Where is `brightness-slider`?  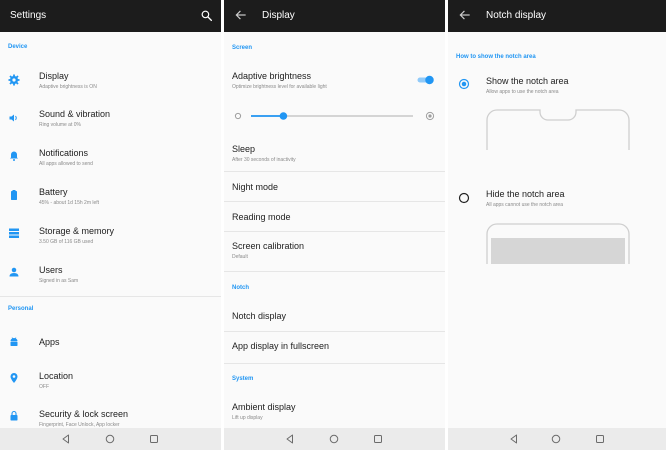 brightness-slider is located at coordinates (334, 116).